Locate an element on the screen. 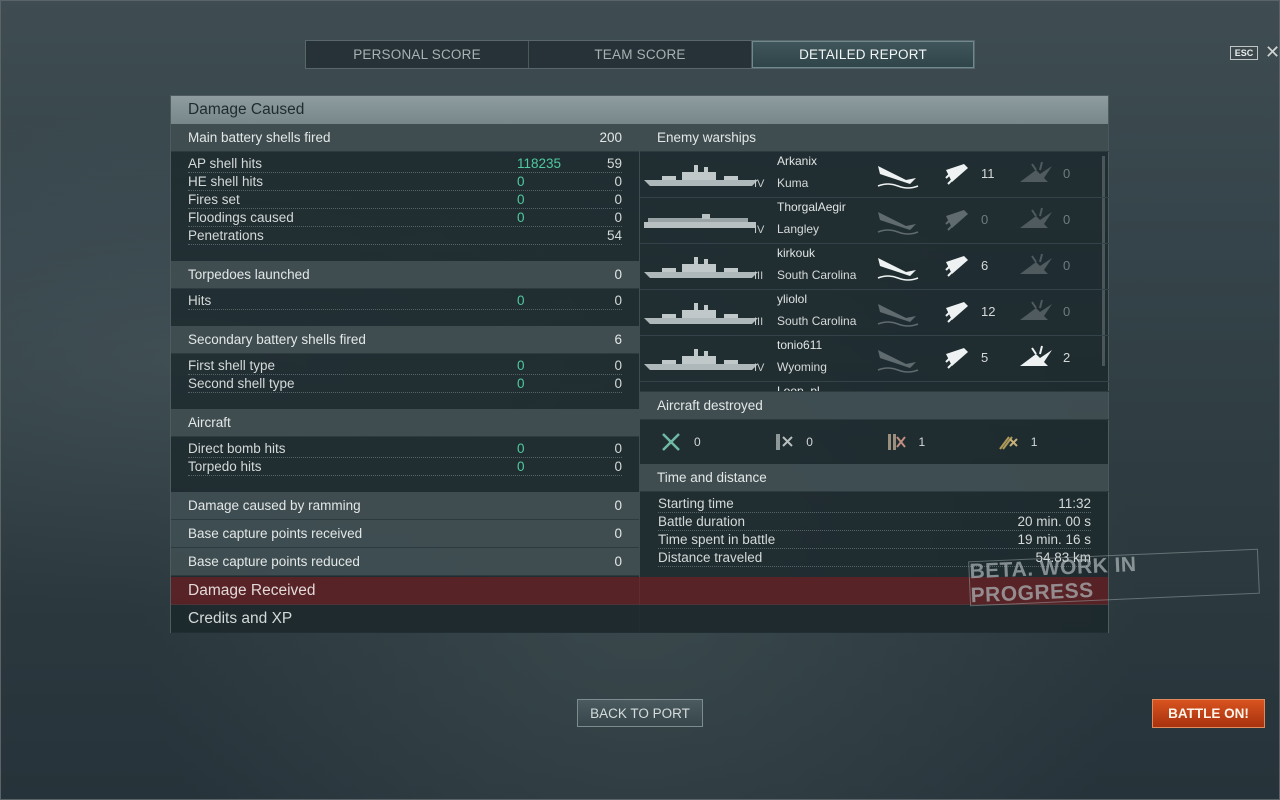  ship-names: kirkouk South Carolina is located at coordinates (816, 264).